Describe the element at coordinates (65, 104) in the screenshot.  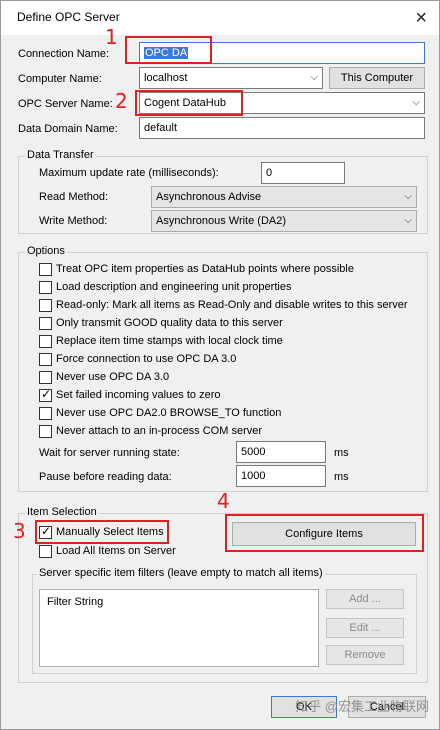
I see `opc-server-label: OPC Server Name:` at that location.